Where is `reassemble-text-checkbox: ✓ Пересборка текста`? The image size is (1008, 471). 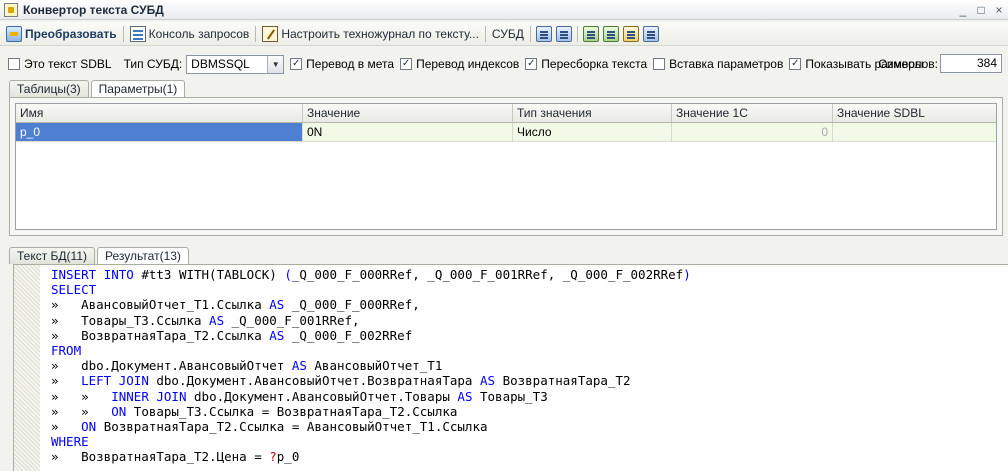
reassemble-text-checkbox: ✓ Пересборка текста is located at coordinates (586, 64).